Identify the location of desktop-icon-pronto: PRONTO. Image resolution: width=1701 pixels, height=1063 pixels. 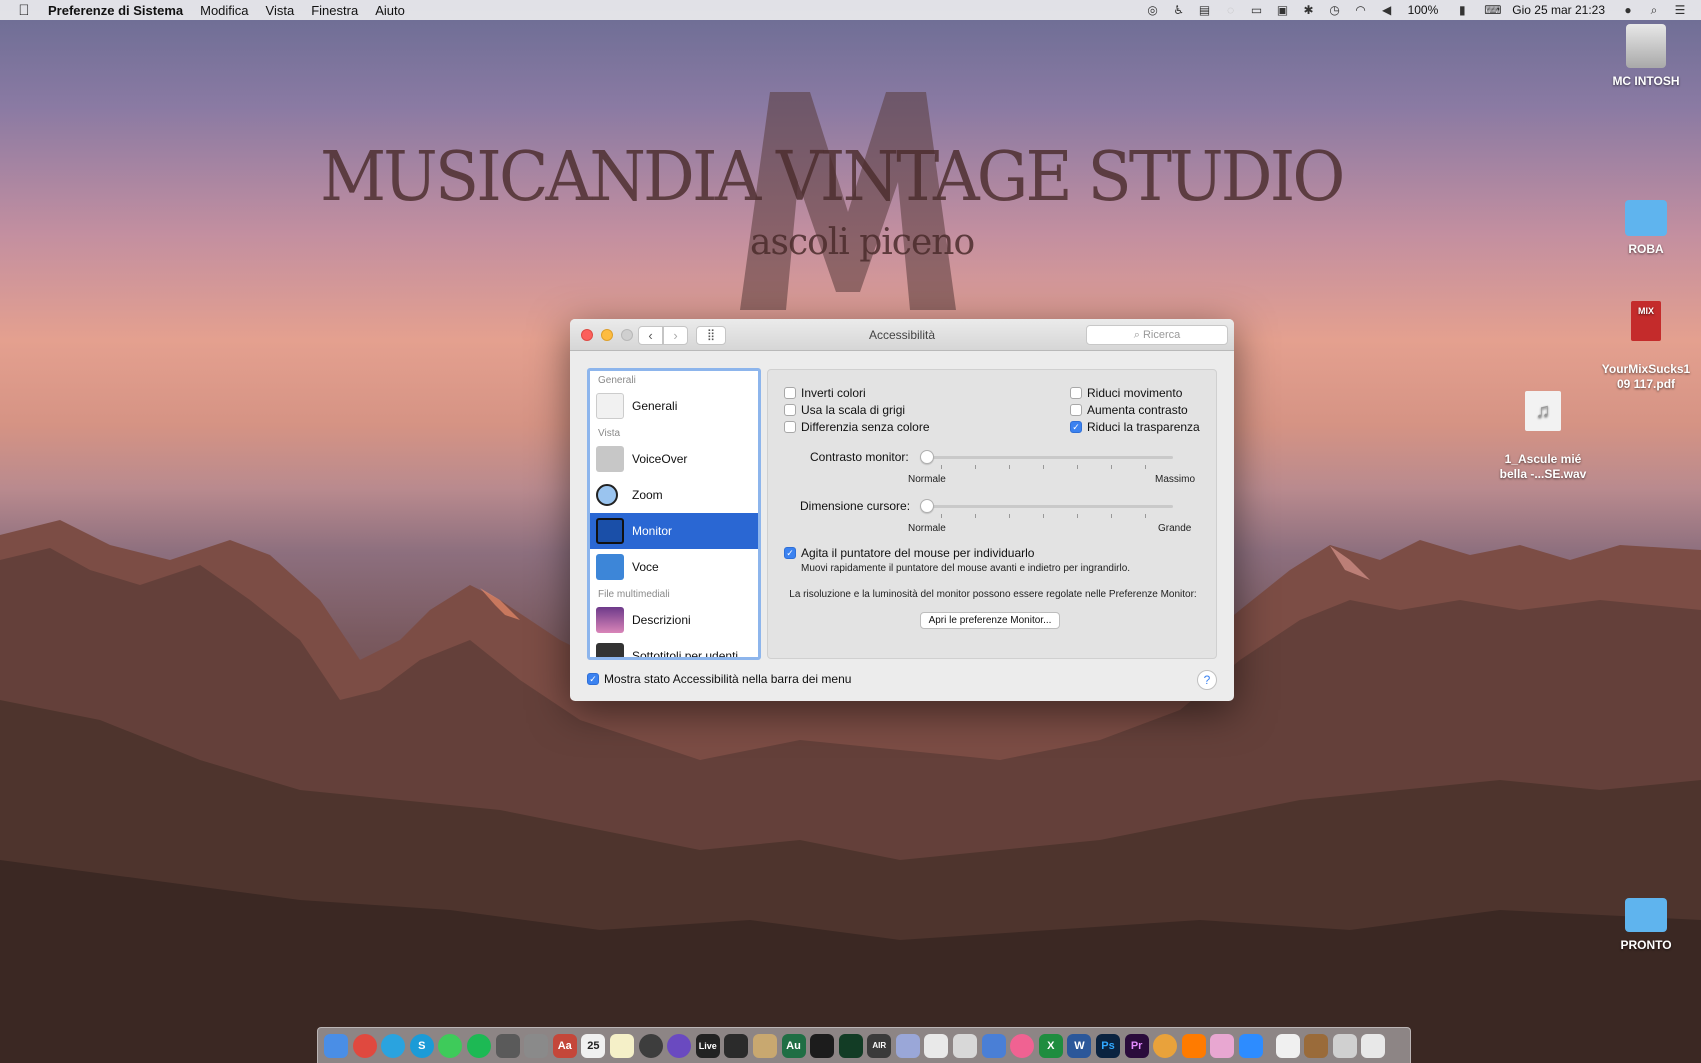
(1646, 925).